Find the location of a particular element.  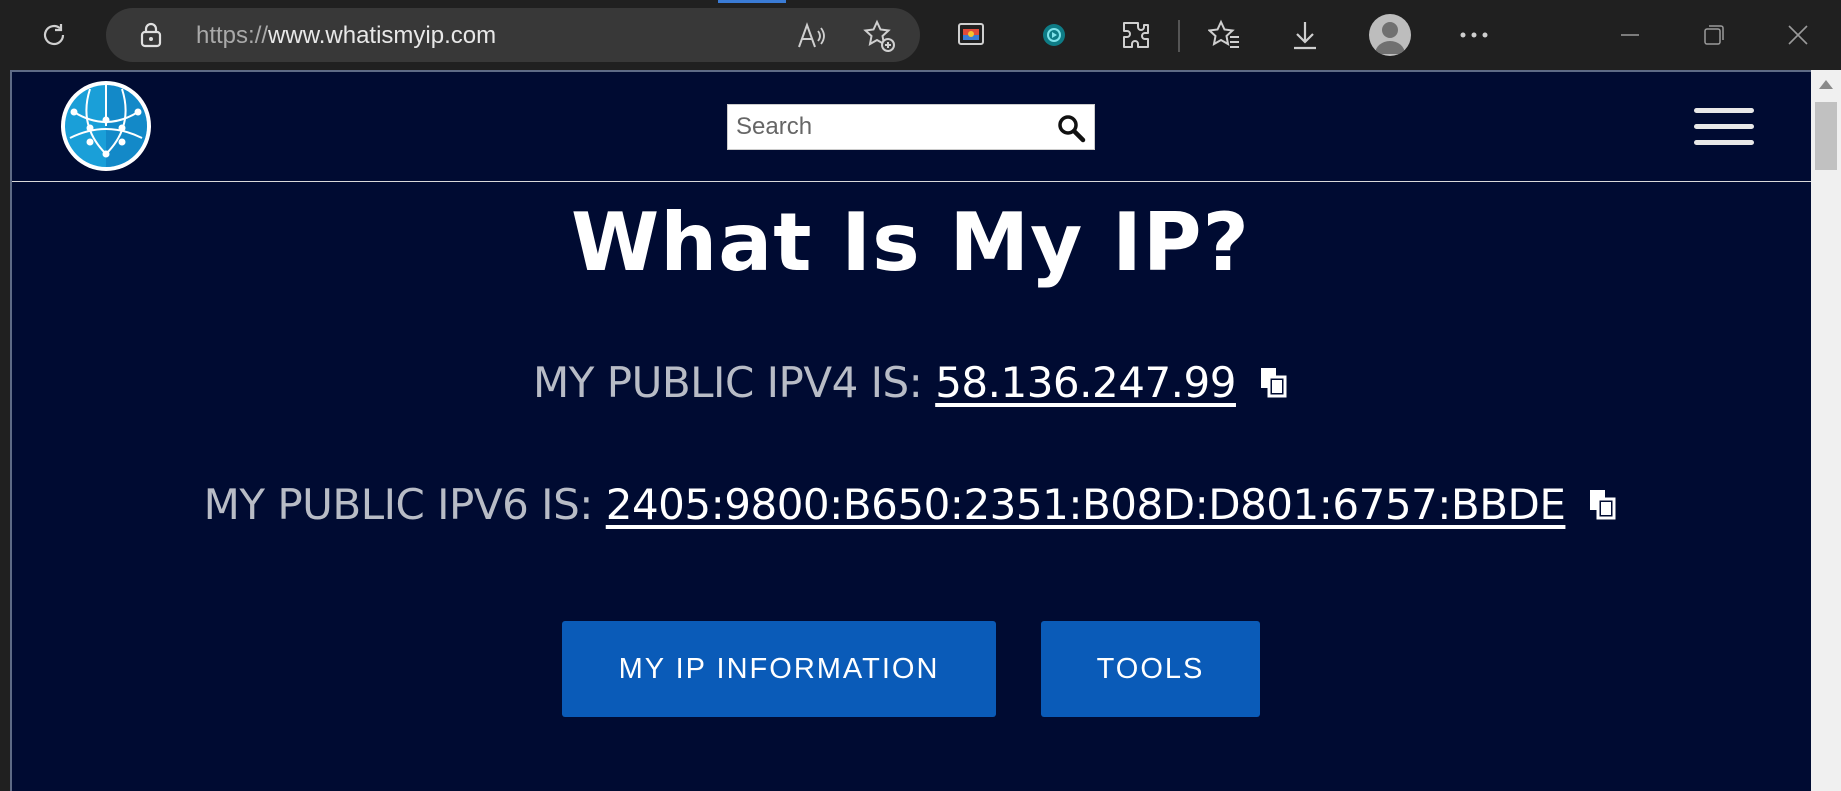

favorites-icon is located at coordinates (1225, 35).